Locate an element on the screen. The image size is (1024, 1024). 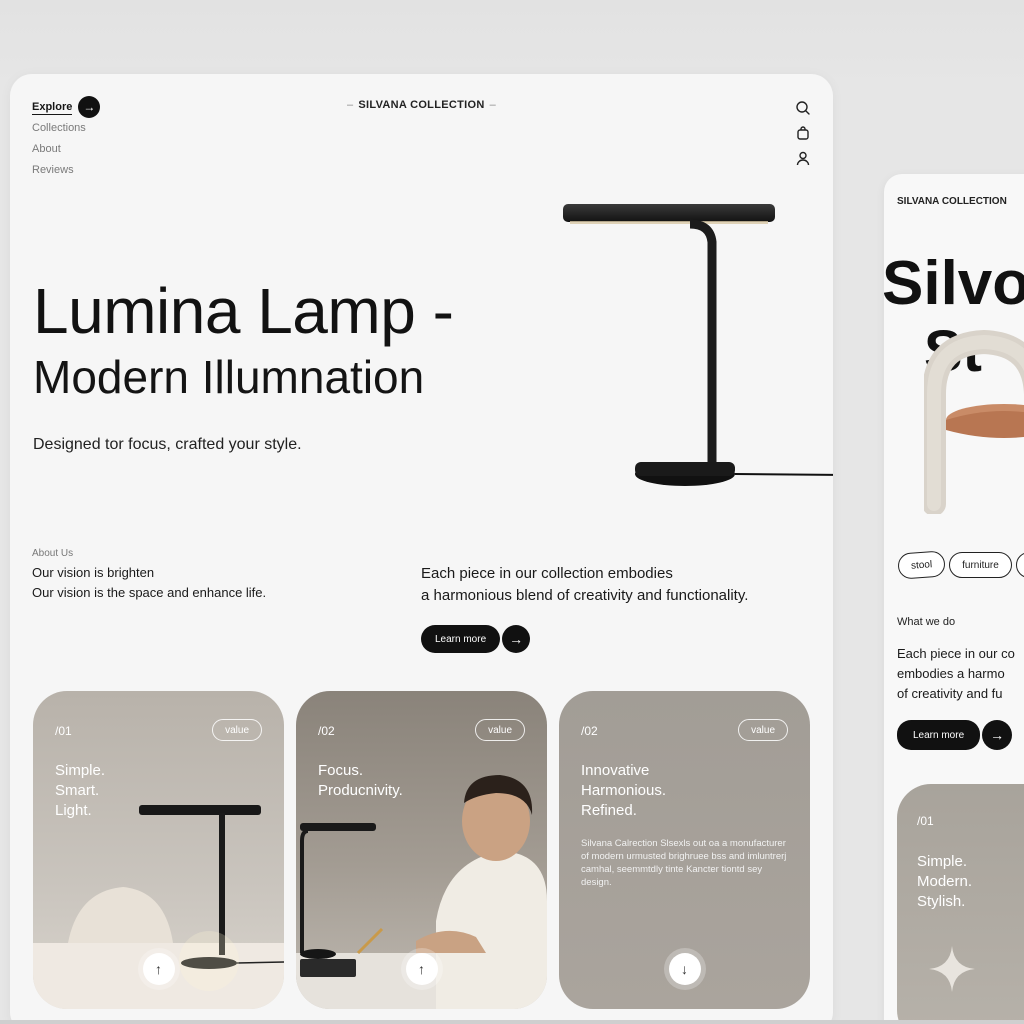
nav-item-about: About is located at coordinates (66, 149).